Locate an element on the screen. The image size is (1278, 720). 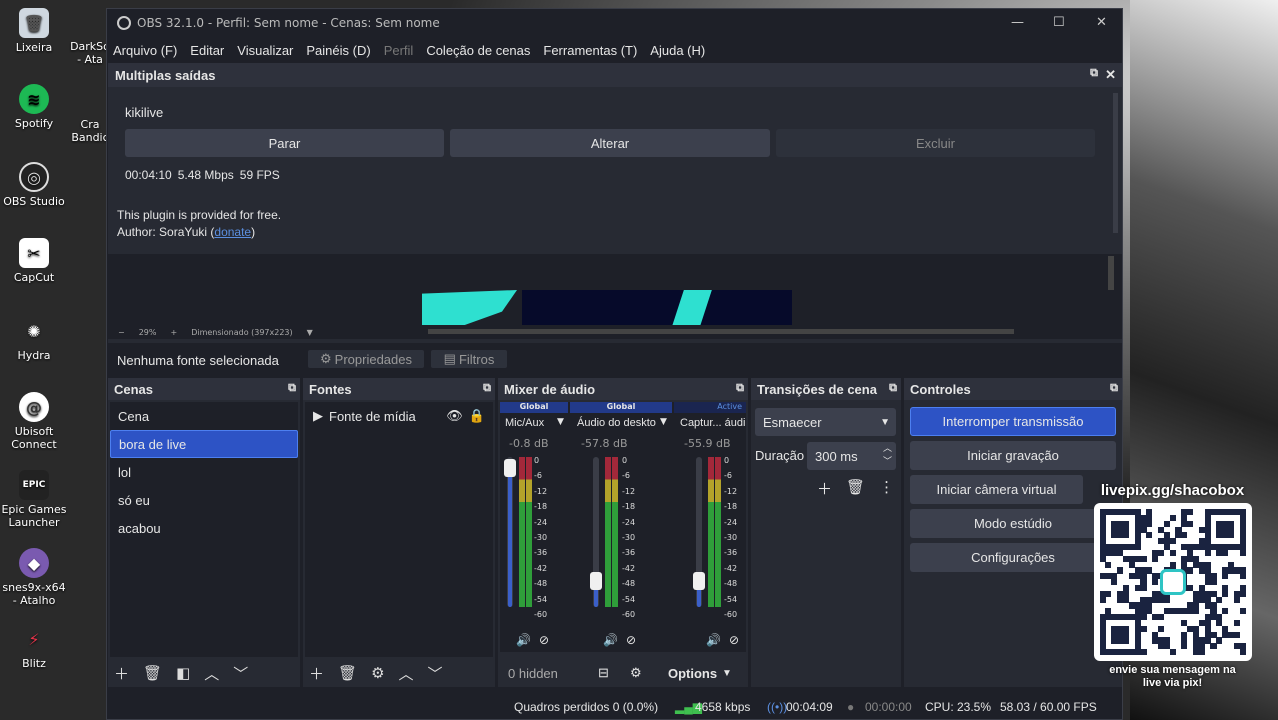
options-dropdown-icon: ▼ is located at coordinates (727, 673).